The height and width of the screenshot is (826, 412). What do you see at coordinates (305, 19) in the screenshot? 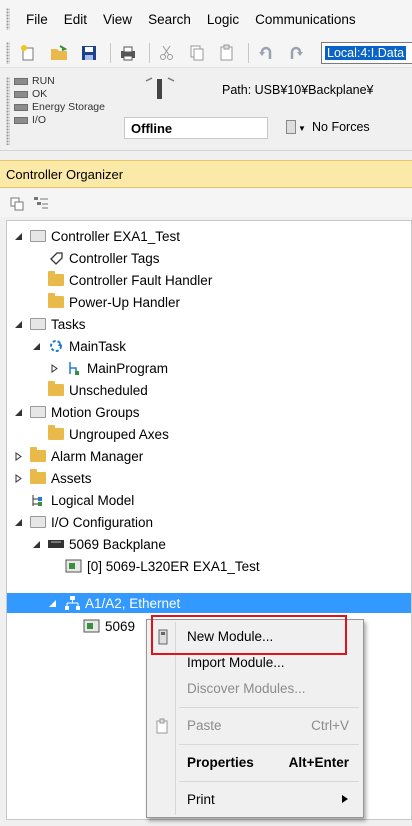
I see `menu-communications: Communications` at bounding box center [305, 19].